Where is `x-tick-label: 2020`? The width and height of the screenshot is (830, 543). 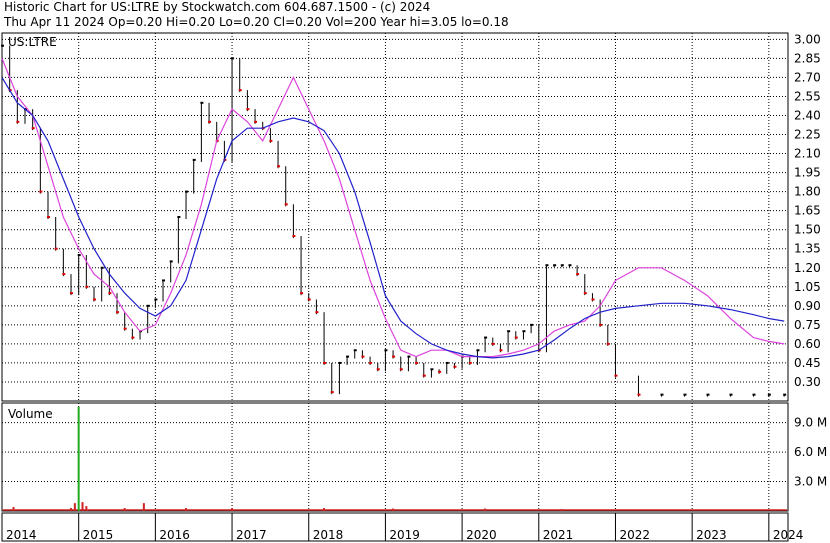
x-tick-label: 2020 is located at coordinates (481, 535).